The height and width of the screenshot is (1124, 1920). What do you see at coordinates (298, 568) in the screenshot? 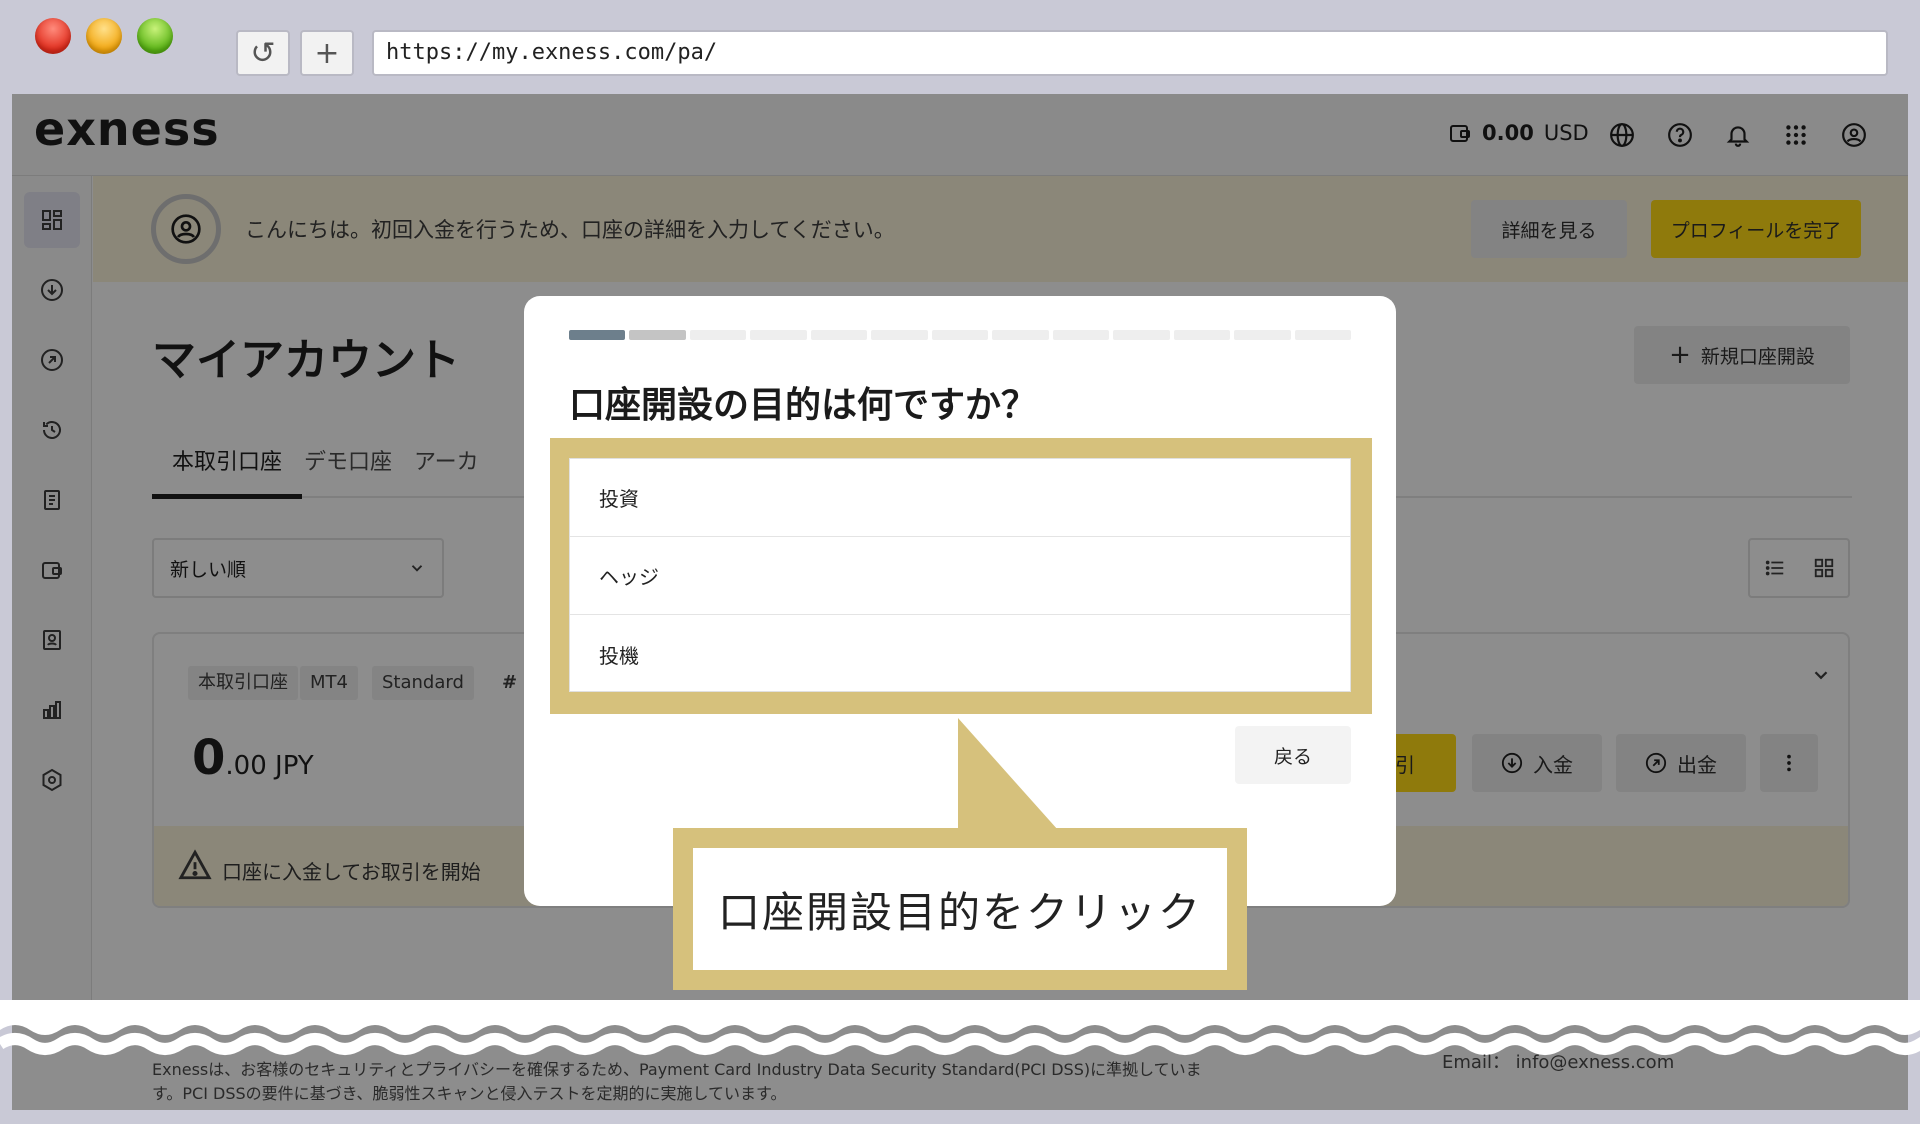
I see `sort-select: 新しい順` at bounding box center [298, 568].